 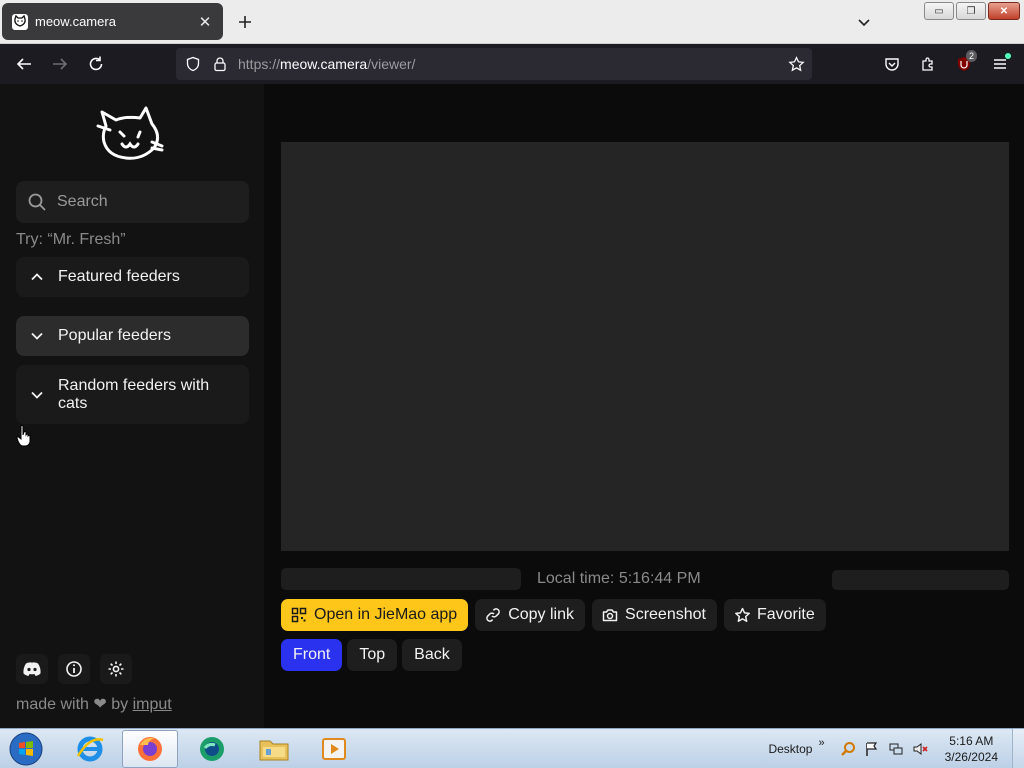 What do you see at coordinates (1004, 11) in the screenshot?
I see `close-window-button: ✕` at bounding box center [1004, 11].